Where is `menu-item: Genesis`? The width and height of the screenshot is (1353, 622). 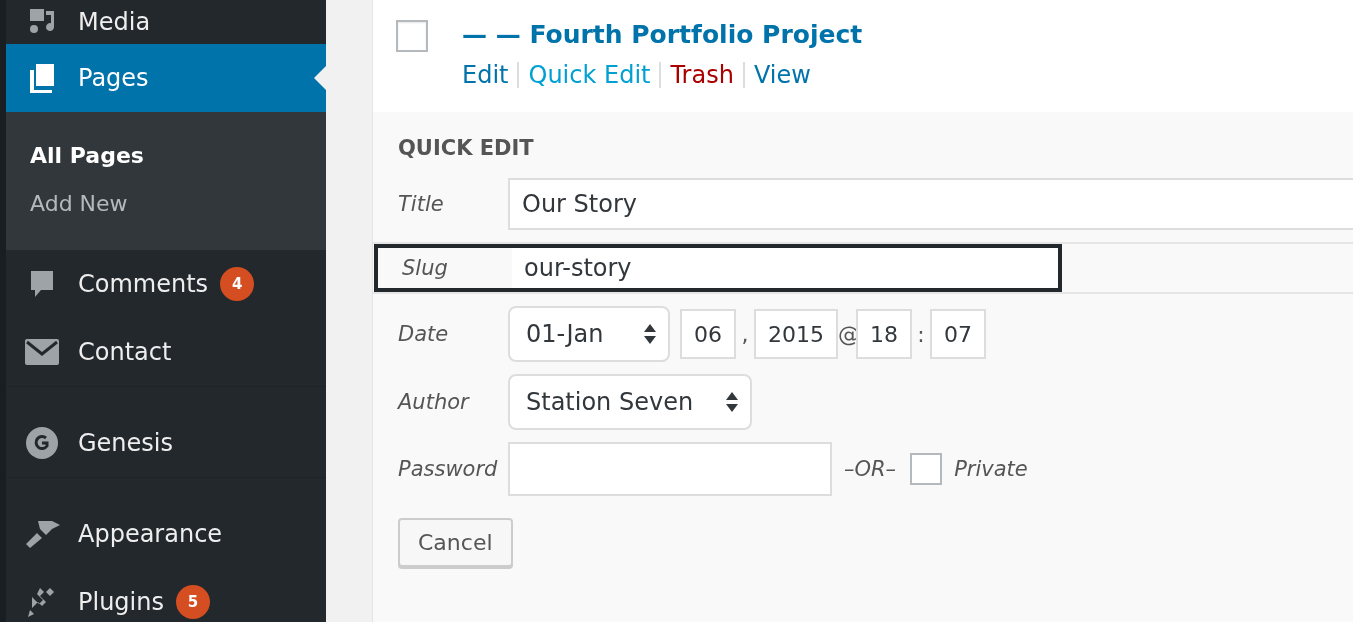 menu-item: Genesis is located at coordinates (166, 431).